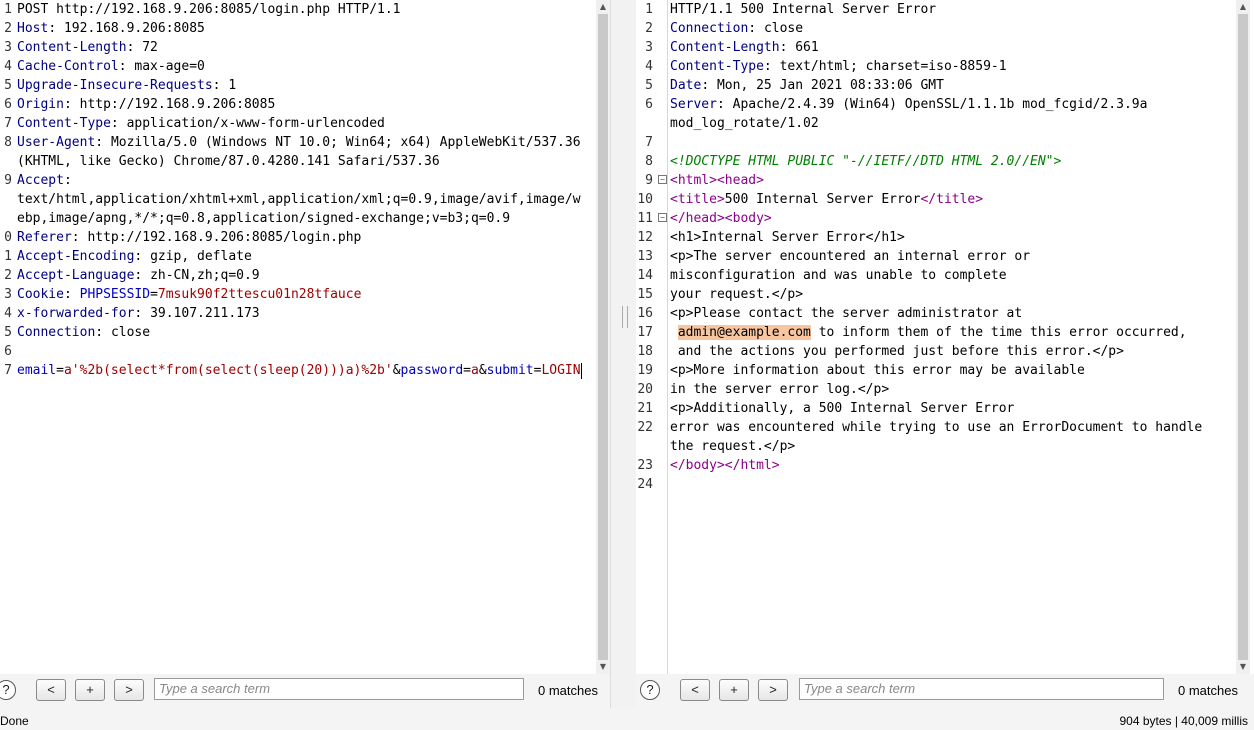 The image size is (1254, 730). I want to click on header-line: Accept-Encoding: gzip, deflate, so click(134, 256).